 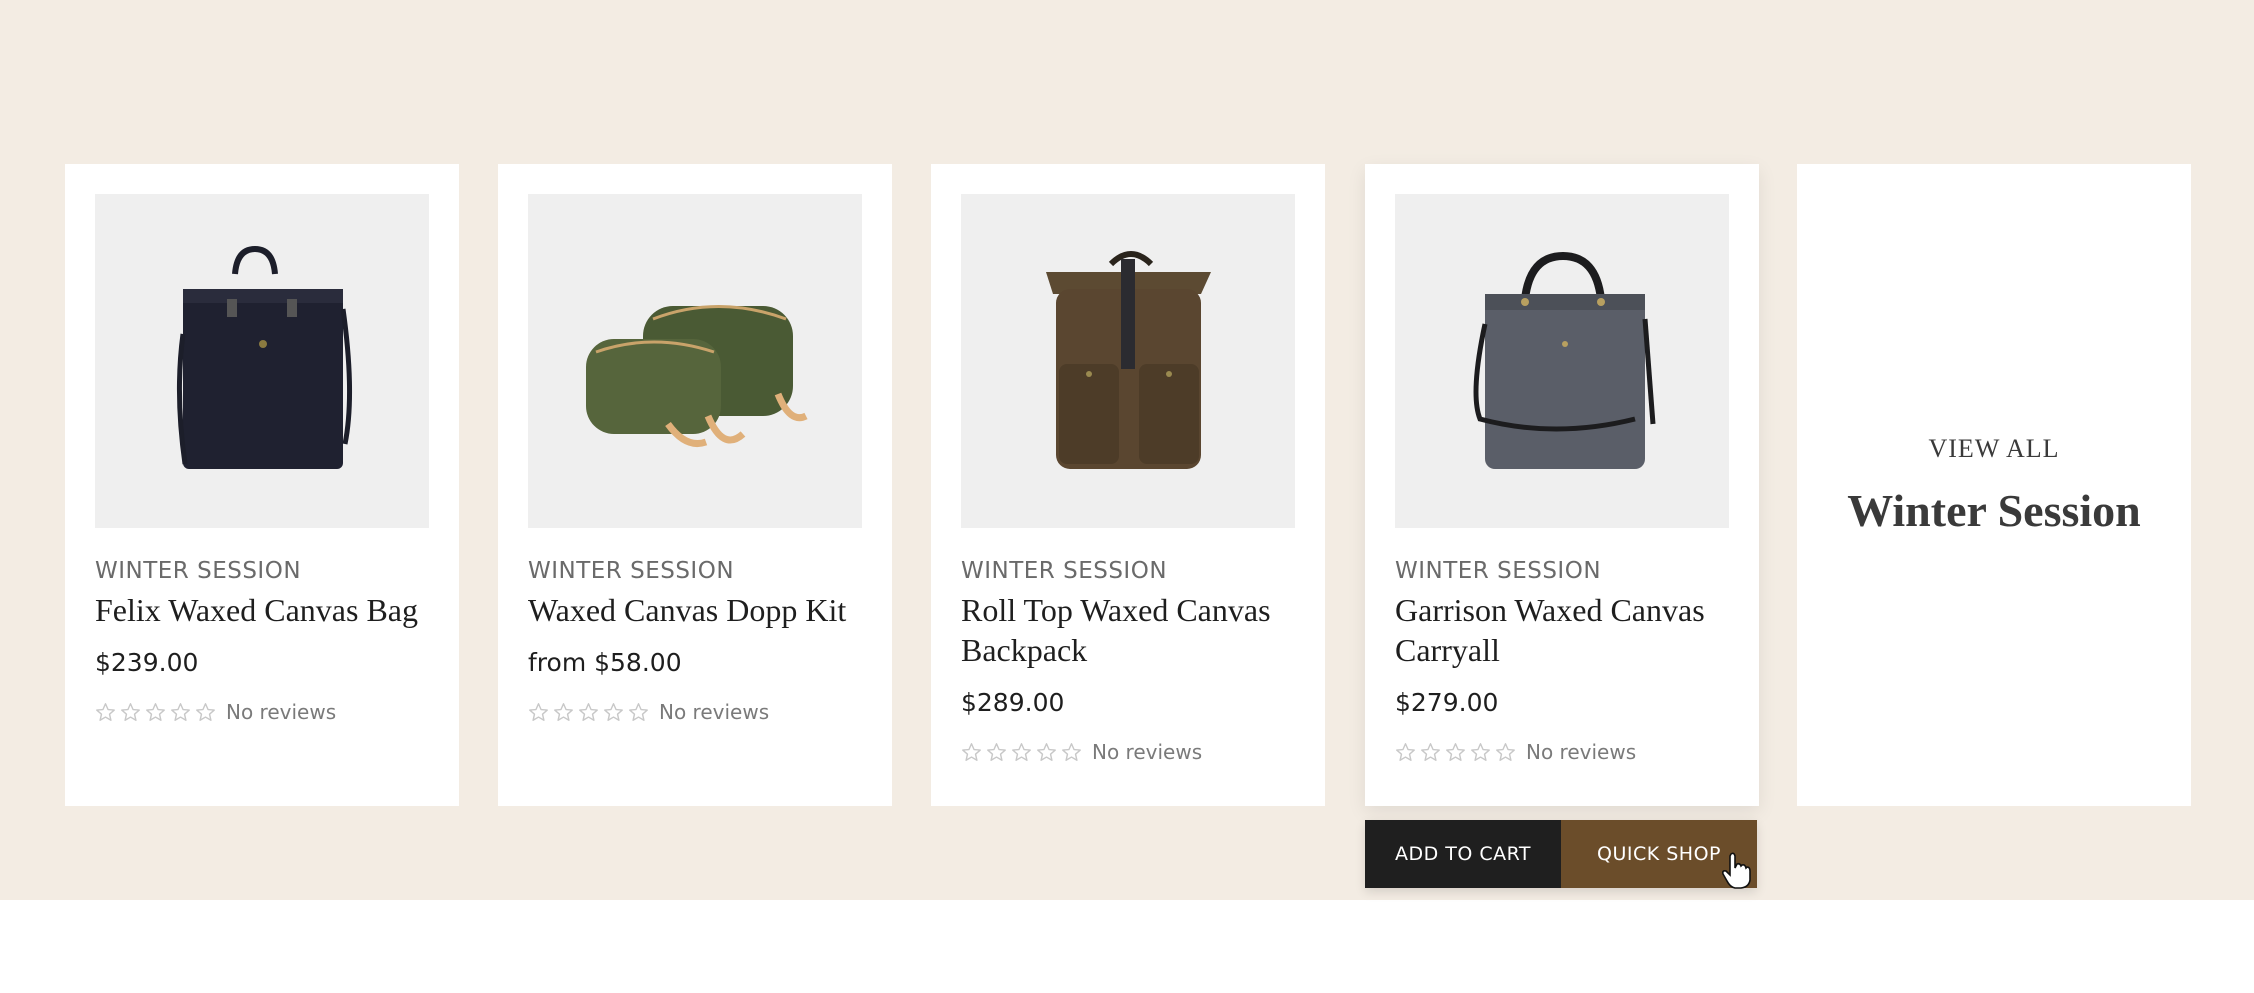 I want to click on product-price: $239.00, so click(x=147, y=662).